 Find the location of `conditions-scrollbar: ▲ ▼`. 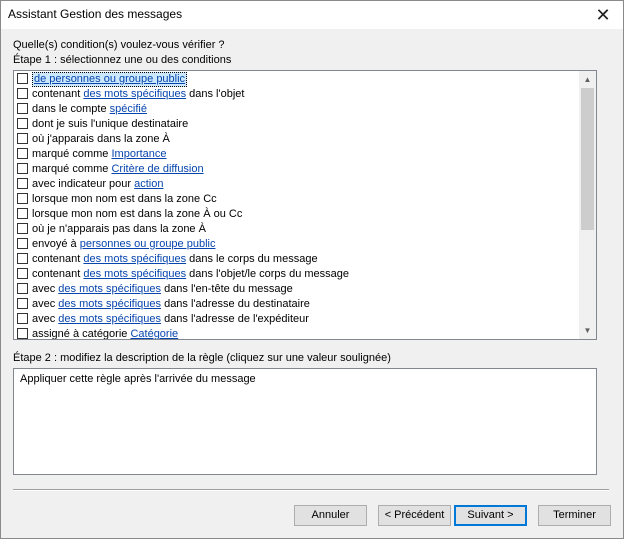

conditions-scrollbar: ▲ ▼ is located at coordinates (587, 205).